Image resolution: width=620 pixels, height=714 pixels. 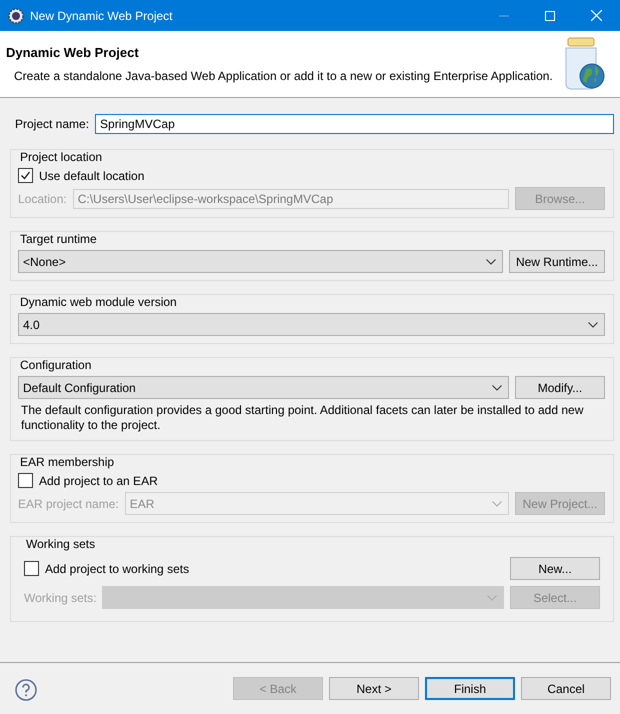 I want to click on configuration-dropdown: Default Configuration, so click(x=263, y=387).